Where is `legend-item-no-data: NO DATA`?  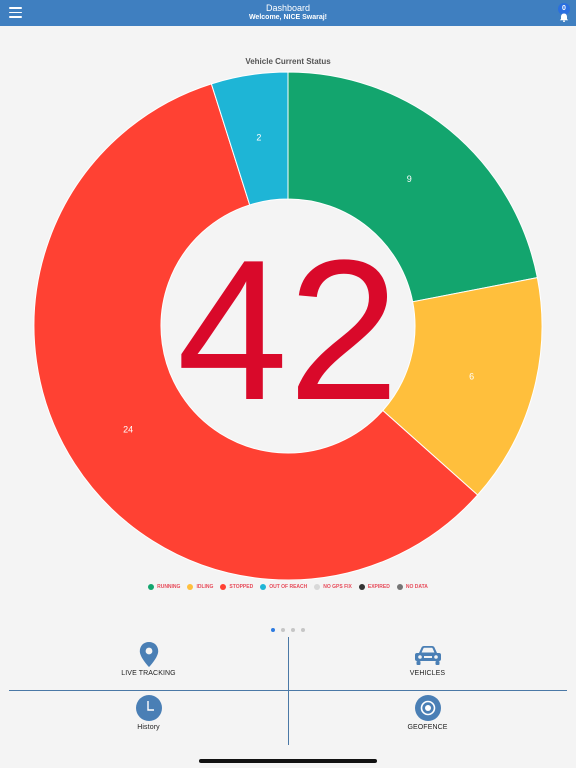
legend-item-no-data: NO DATA is located at coordinates (412, 587).